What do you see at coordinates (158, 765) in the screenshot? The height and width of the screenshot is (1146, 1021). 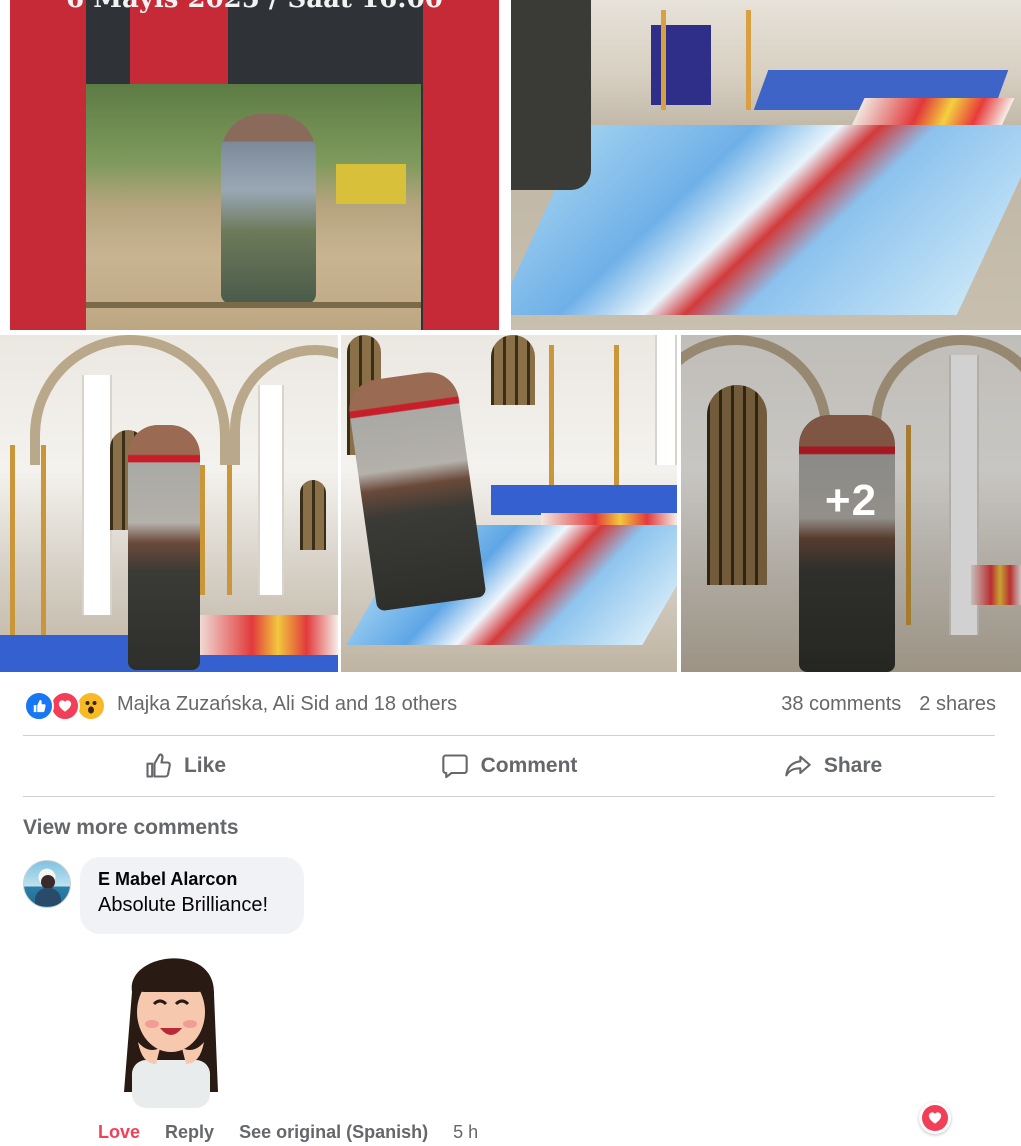 I see `thumbs-up-icon` at bounding box center [158, 765].